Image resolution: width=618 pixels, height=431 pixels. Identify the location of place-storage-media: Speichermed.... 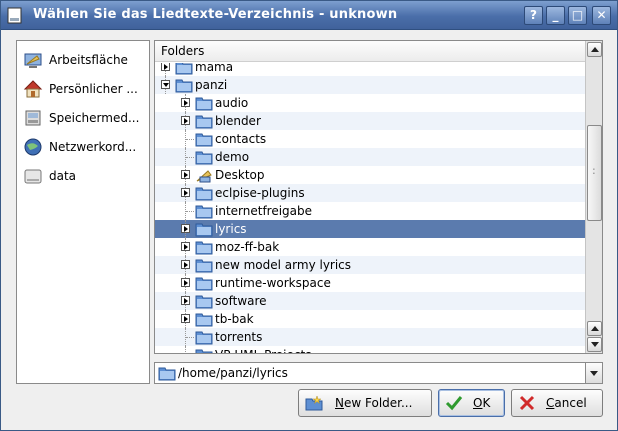
(87, 118).